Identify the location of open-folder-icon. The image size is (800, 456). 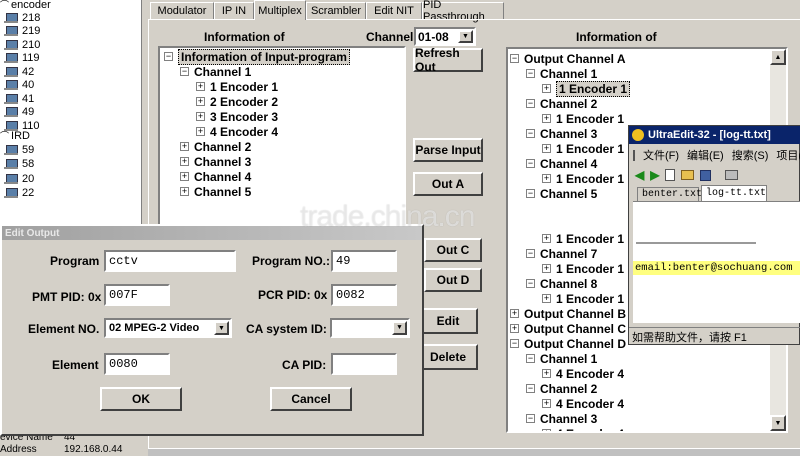
(688, 175).